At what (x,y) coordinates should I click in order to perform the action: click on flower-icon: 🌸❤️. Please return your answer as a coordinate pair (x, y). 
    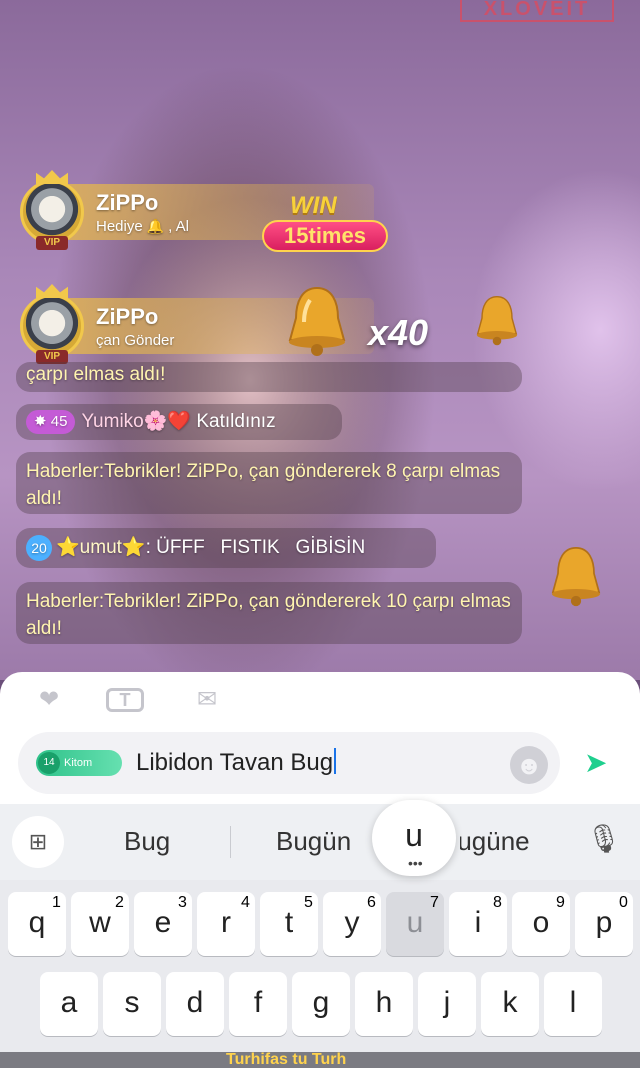
    Looking at the image, I should click on (167, 422).